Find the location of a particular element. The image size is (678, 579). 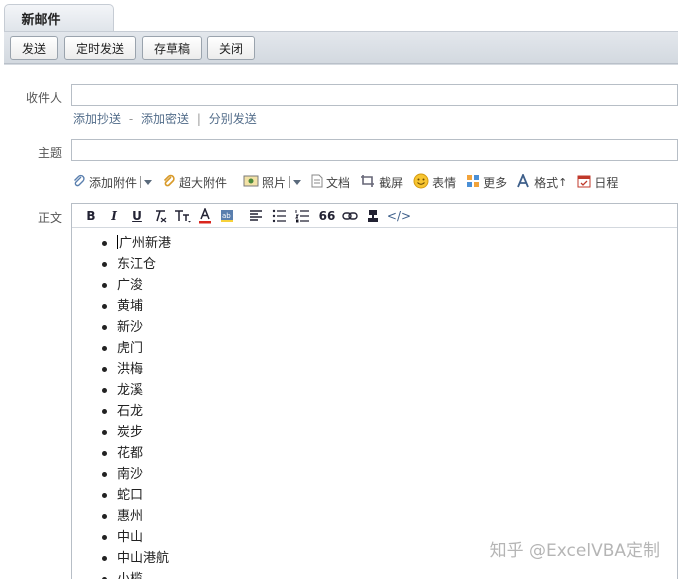

bullet-list-icon is located at coordinates (279, 215).